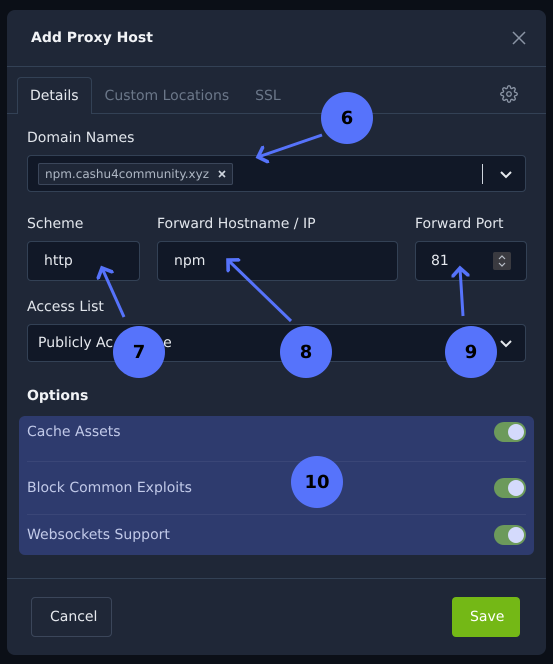 The image size is (553, 664). Describe the element at coordinates (92, 38) in the screenshot. I see `dialog-title: Add Proxy Host` at that location.